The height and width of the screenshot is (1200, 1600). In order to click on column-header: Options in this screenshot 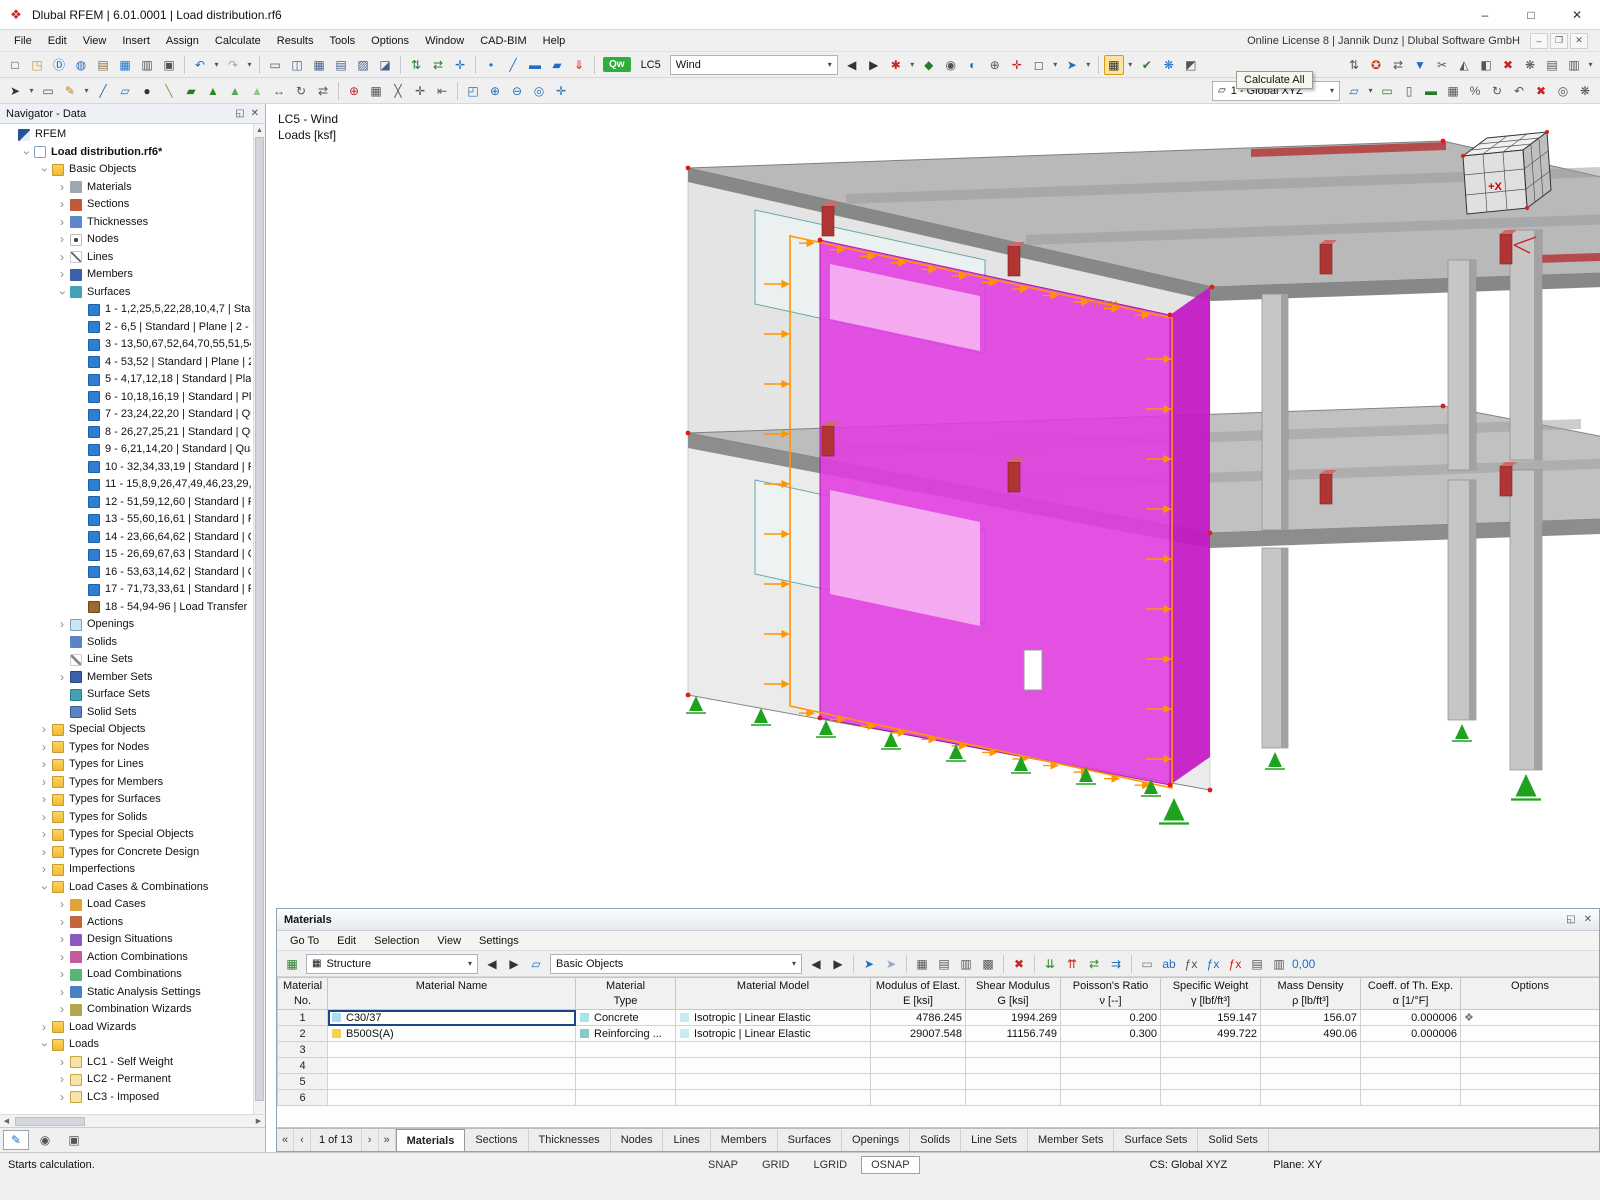, I will do `click(1529, 993)`.